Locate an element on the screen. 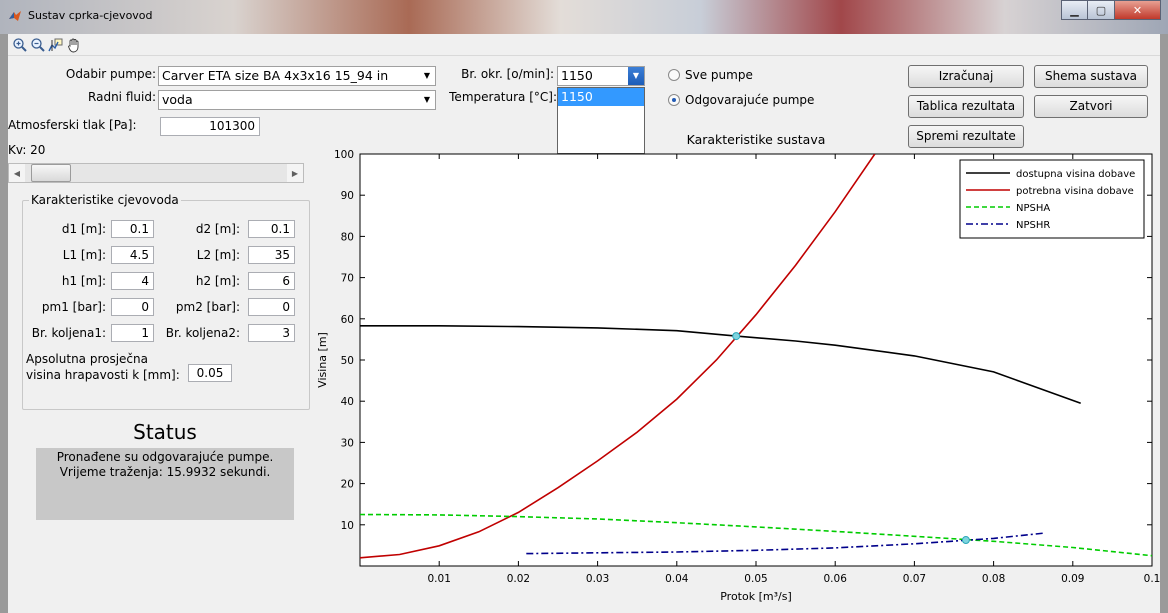  L2-input: 35 is located at coordinates (271, 255).